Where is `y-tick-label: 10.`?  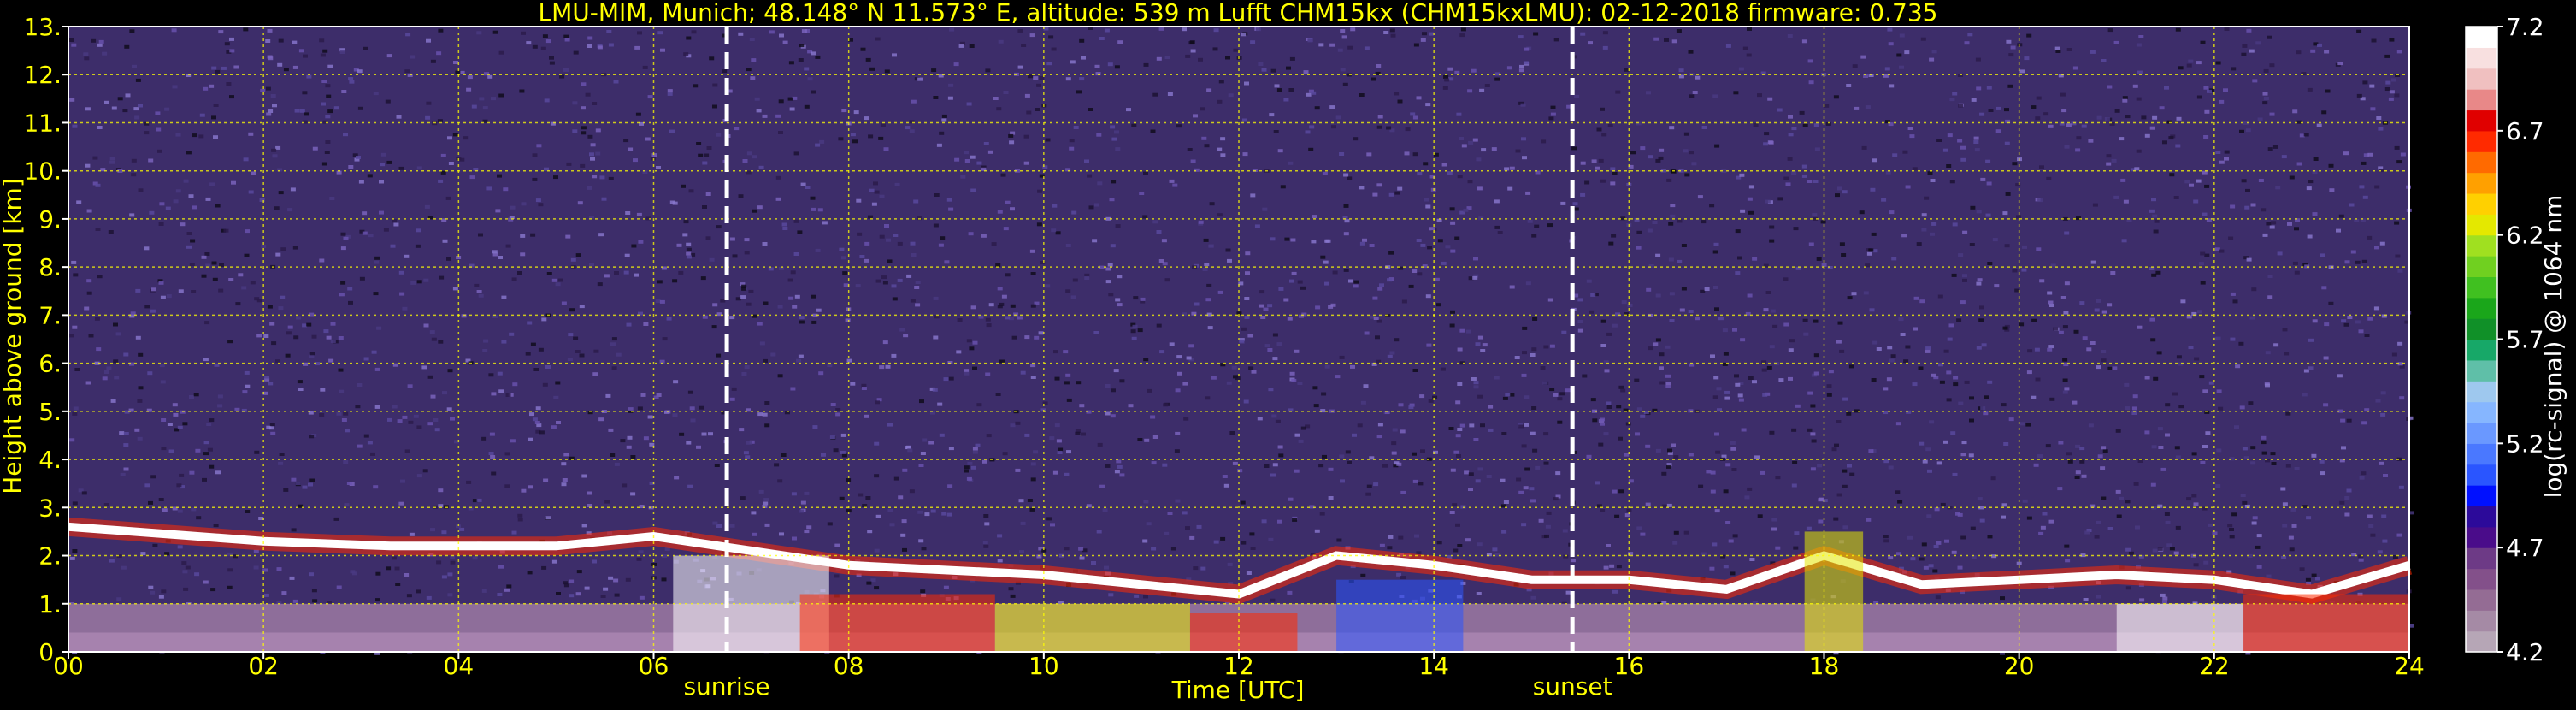 y-tick-label: 10. is located at coordinates (42, 171).